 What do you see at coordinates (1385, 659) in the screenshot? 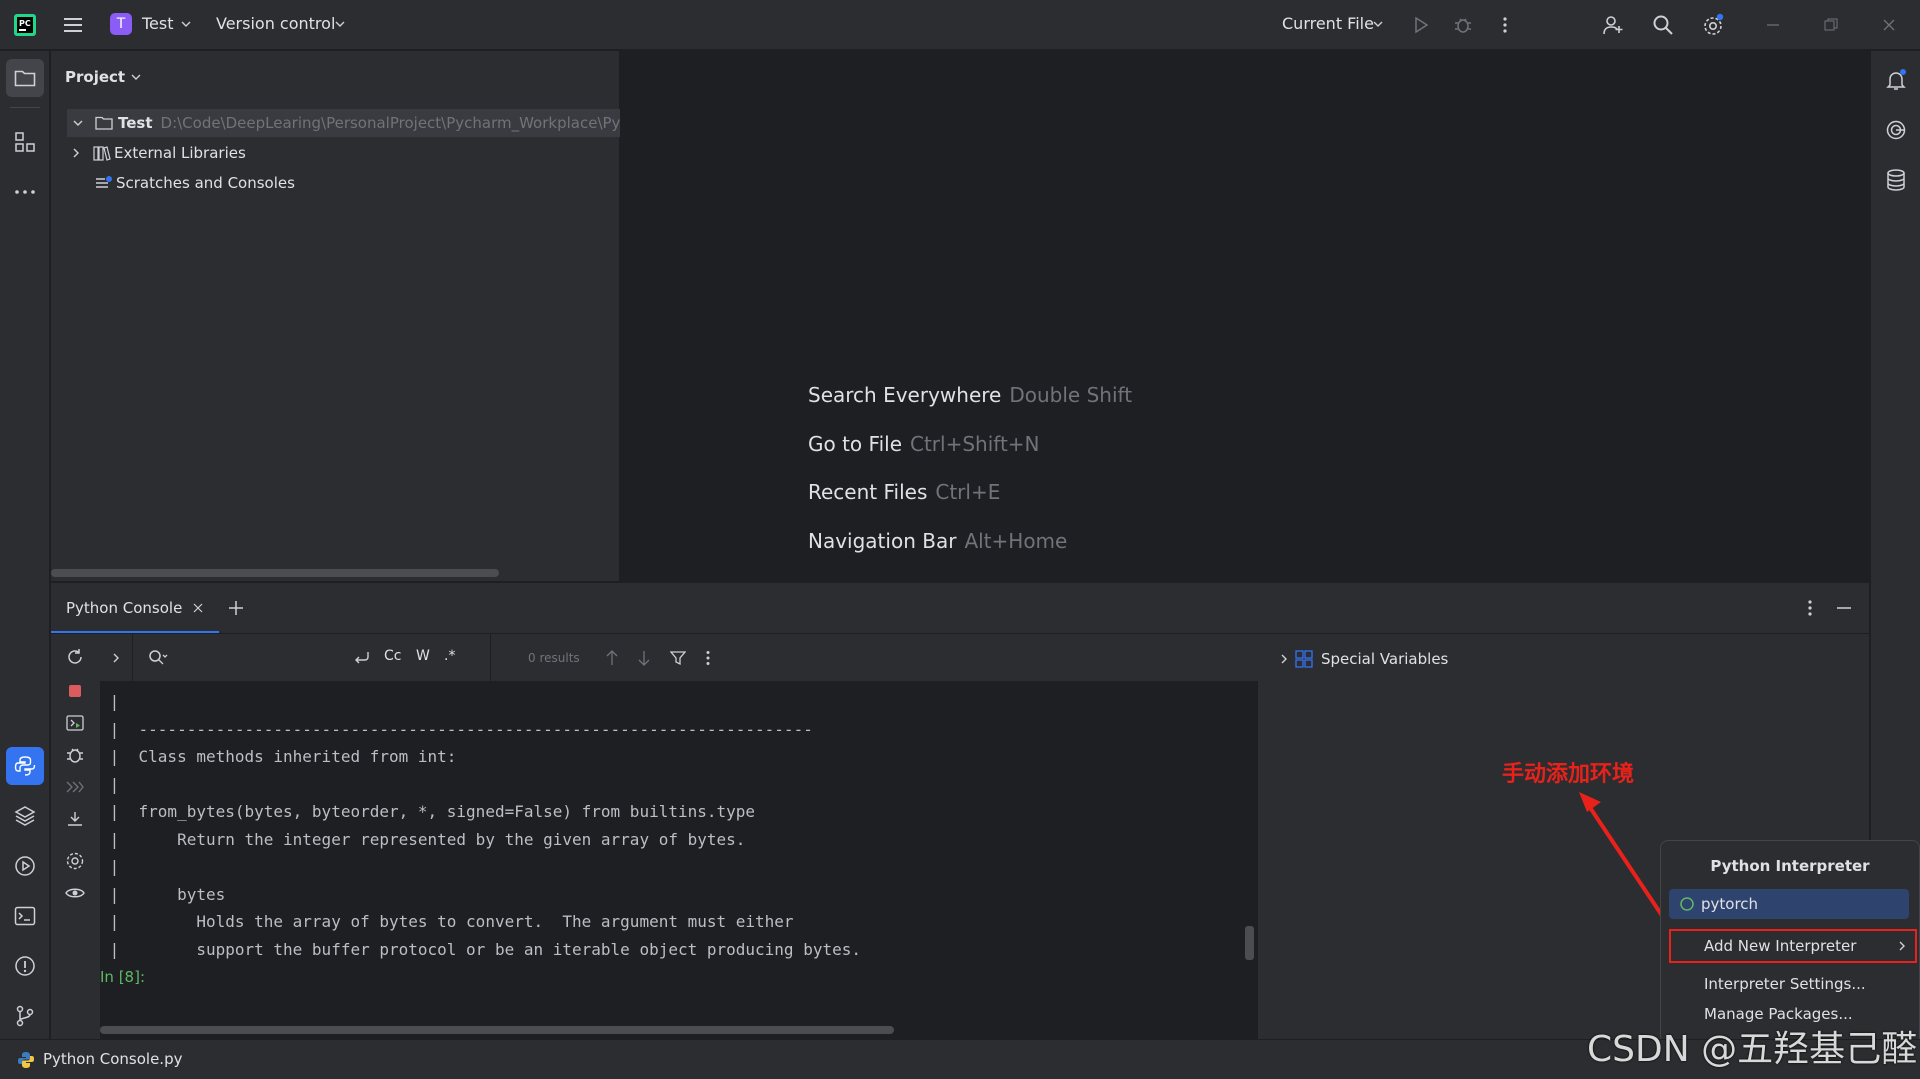
I see `special-variables-label: Special Variables` at bounding box center [1385, 659].